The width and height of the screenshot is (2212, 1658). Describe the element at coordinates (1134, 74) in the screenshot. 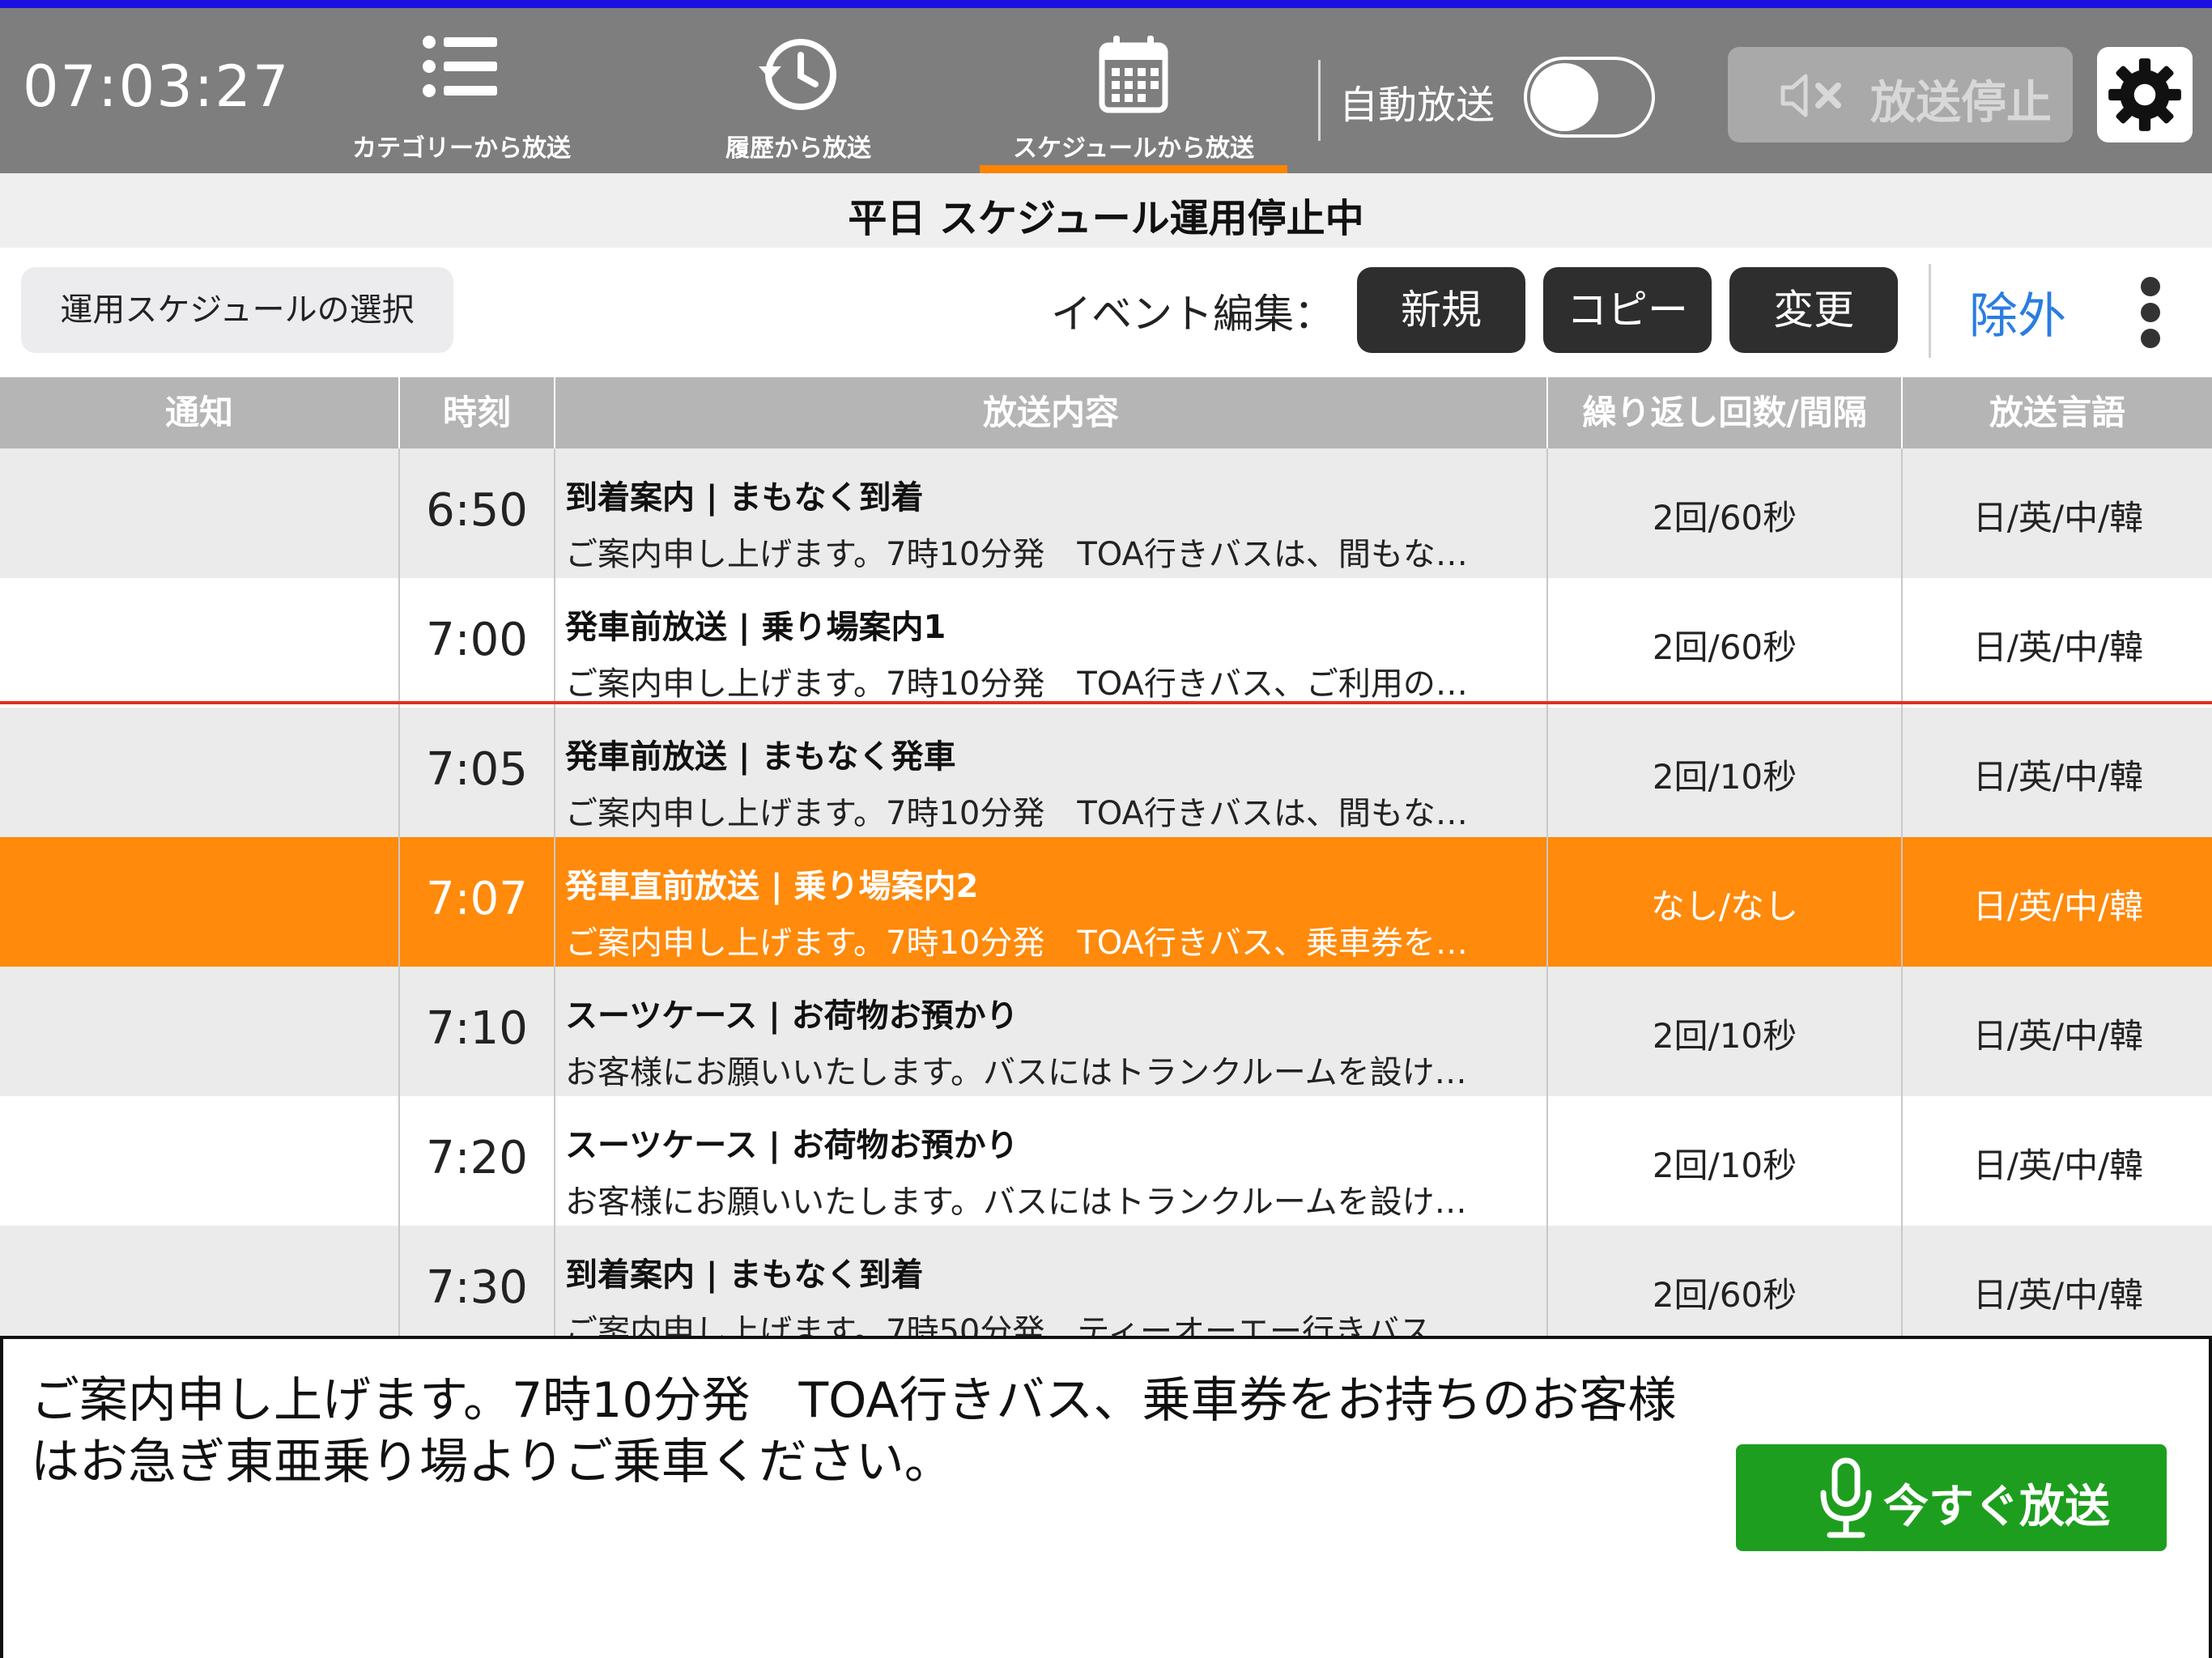

I see `calendar-icon` at that location.